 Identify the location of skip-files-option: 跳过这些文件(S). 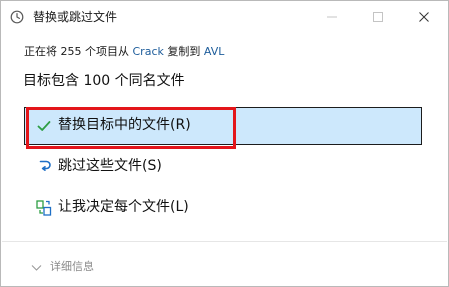
(223, 167).